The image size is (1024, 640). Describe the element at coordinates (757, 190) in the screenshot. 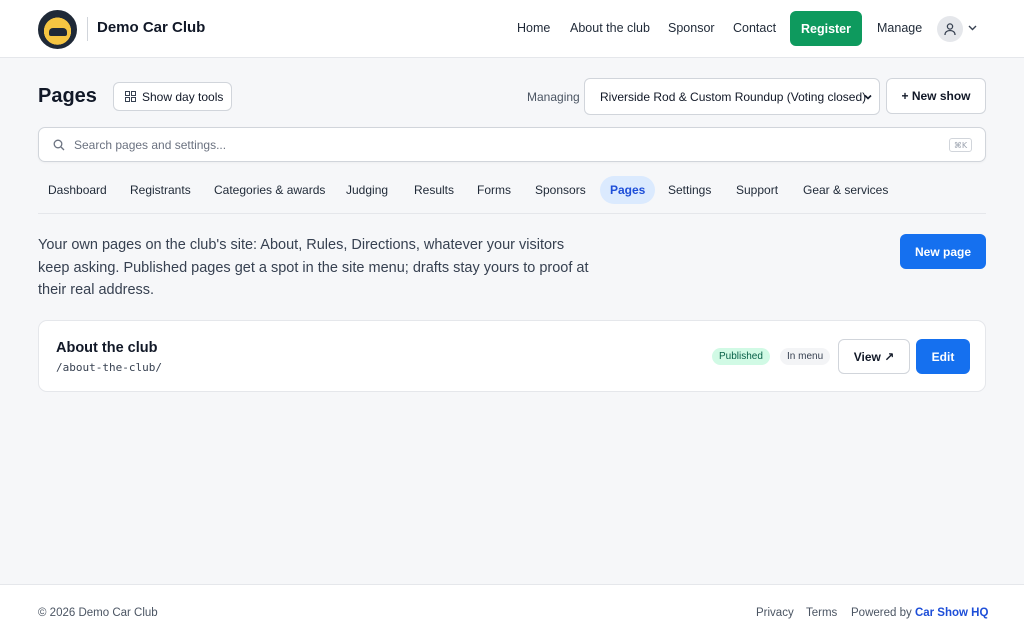

I see `tab-support: Support` at that location.